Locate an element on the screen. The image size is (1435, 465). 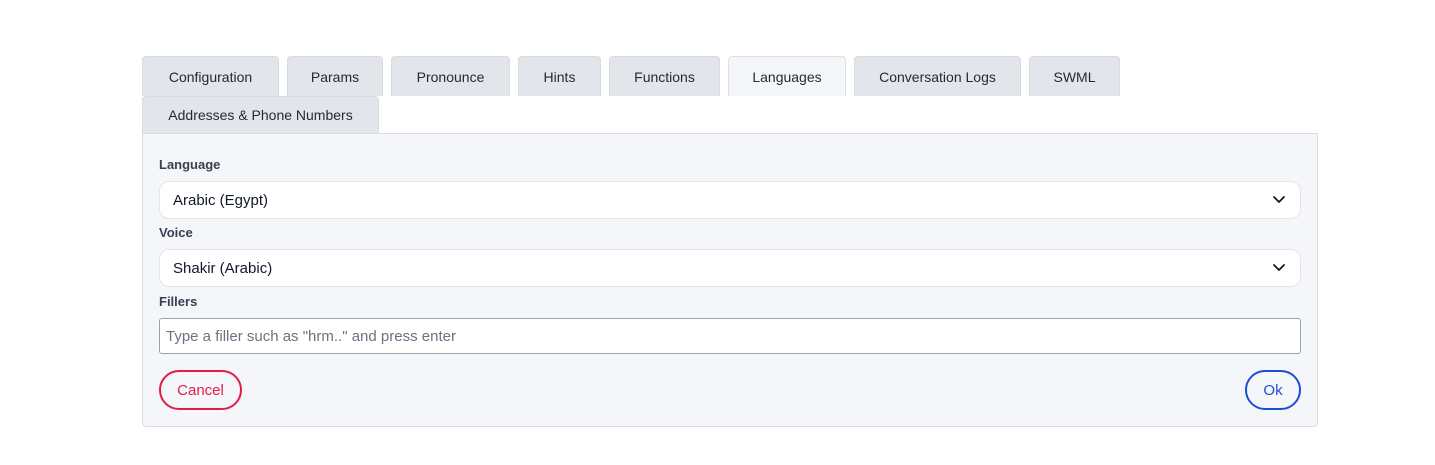
tab-configuration: Configuration is located at coordinates (210, 76).